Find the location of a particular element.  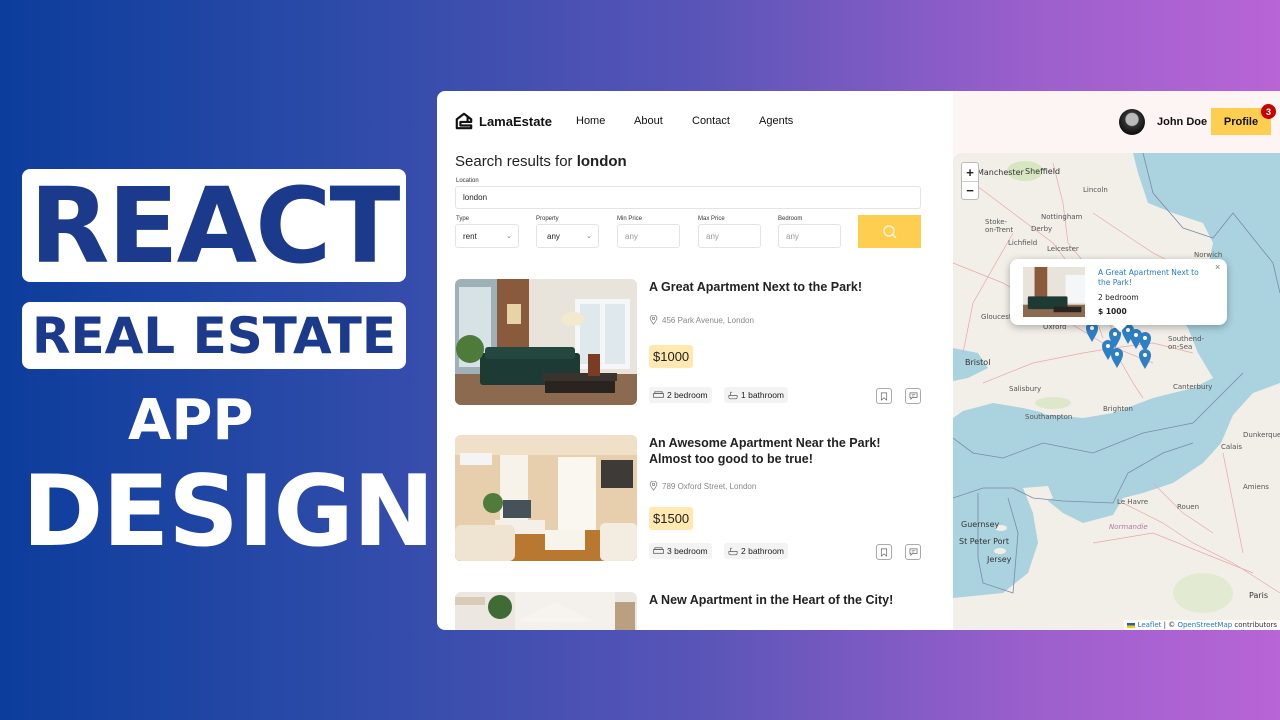

bath-icon is located at coordinates (733, 395).